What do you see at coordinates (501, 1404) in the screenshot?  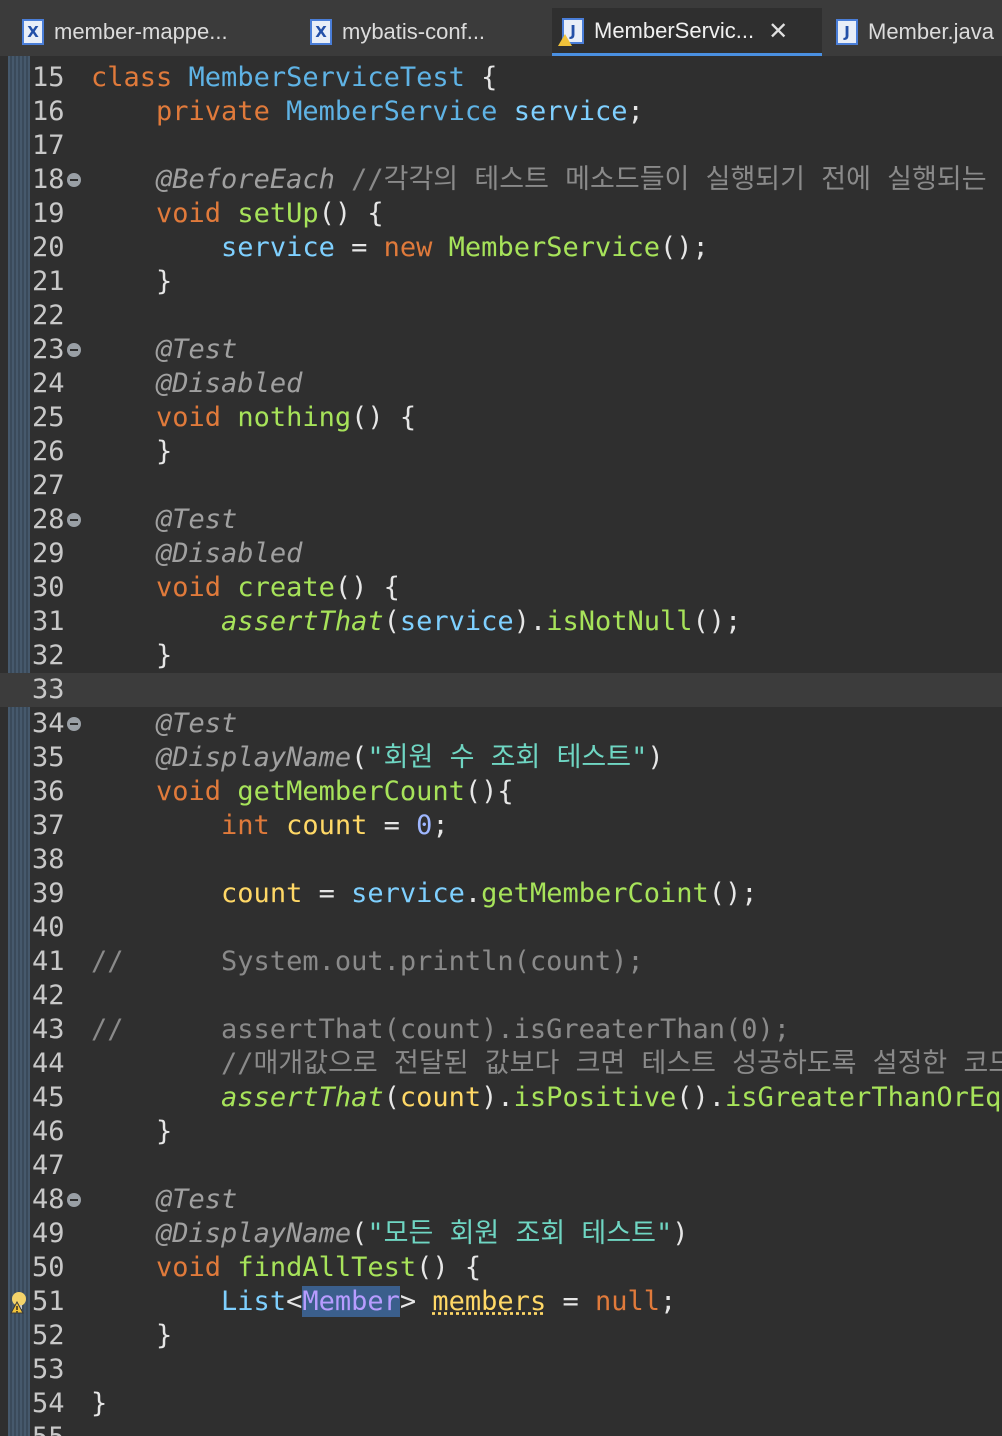 I see `code-line: 54}` at bounding box center [501, 1404].